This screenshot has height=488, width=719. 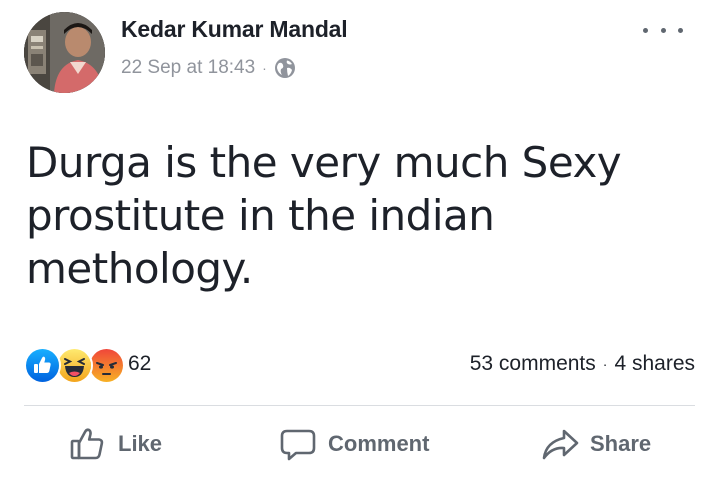 I want to click on author-name: Kedar Kumar Mandal, so click(x=234, y=29).